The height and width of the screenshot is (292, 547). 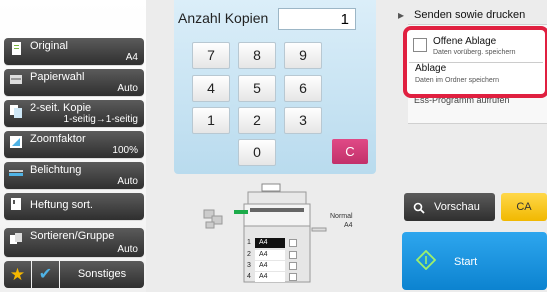 What do you see at coordinates (223, 18) in the screenshot?
I see `copy-count-title: Anzahl Kopien` at bounding box center [223, 18].